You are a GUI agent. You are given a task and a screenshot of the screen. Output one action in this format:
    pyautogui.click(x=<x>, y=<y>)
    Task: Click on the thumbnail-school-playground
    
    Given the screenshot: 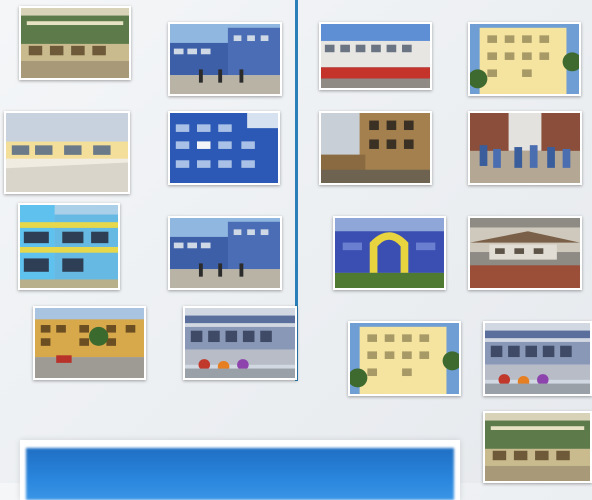 What is the action you would take?
    pyautogui.click(x=525, y=253)
    